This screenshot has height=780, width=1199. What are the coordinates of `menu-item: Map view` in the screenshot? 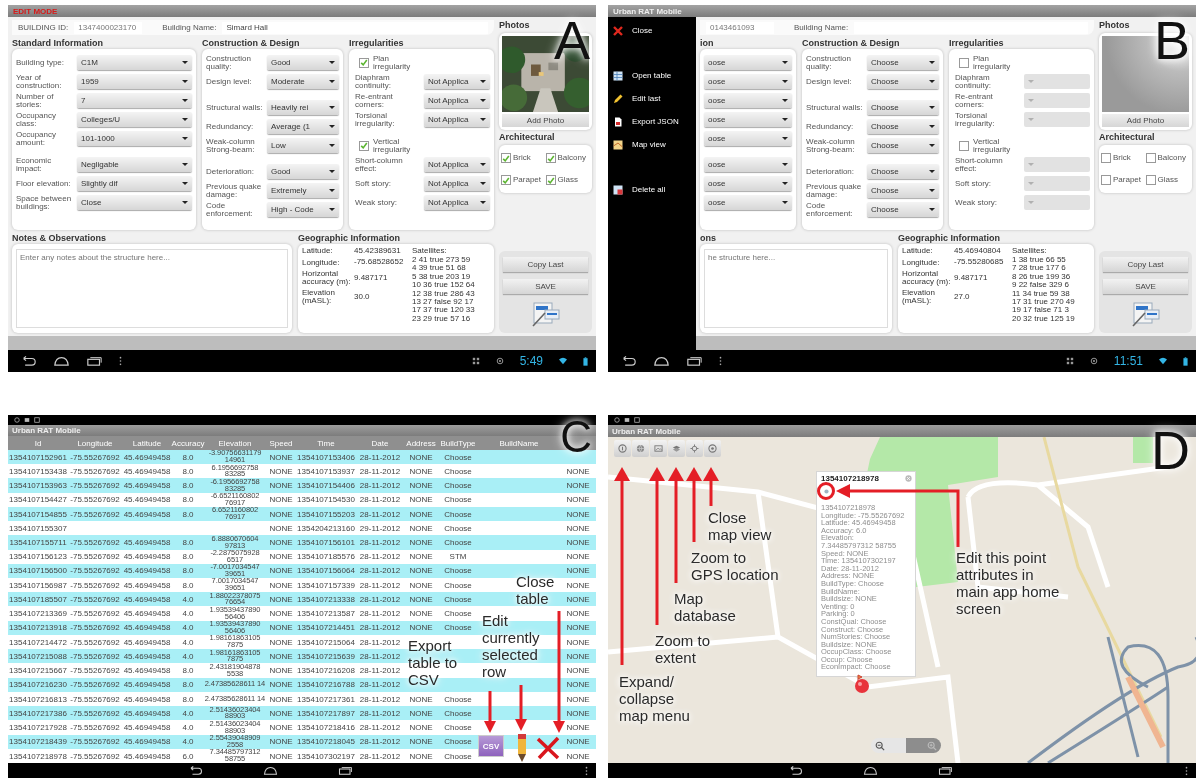 It's located at (652, 144).